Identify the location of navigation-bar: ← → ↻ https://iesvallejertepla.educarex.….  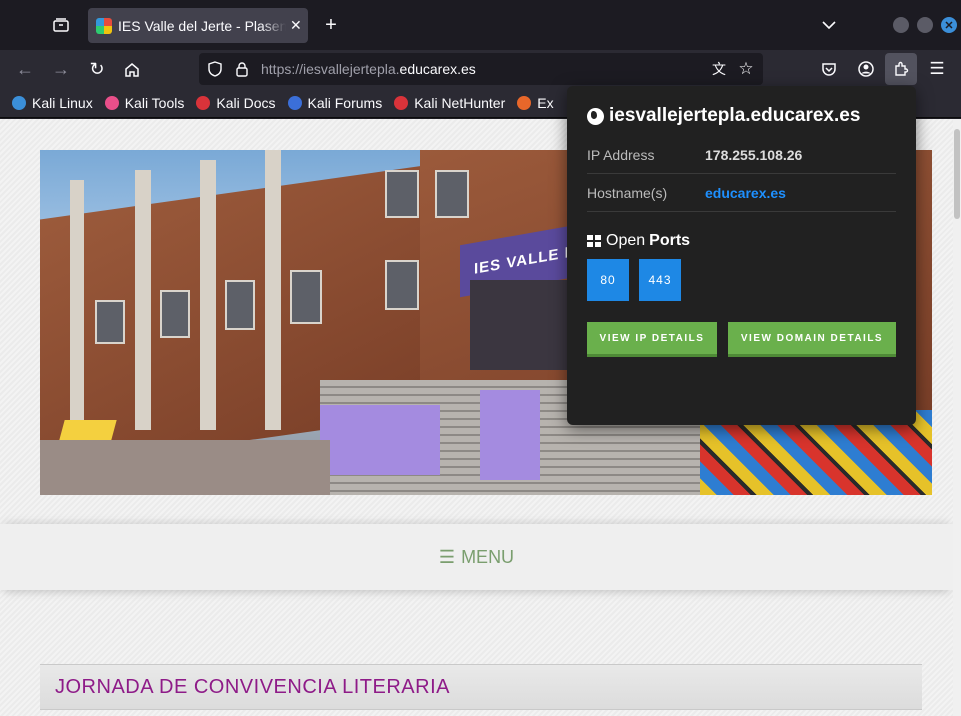
(480, 69).